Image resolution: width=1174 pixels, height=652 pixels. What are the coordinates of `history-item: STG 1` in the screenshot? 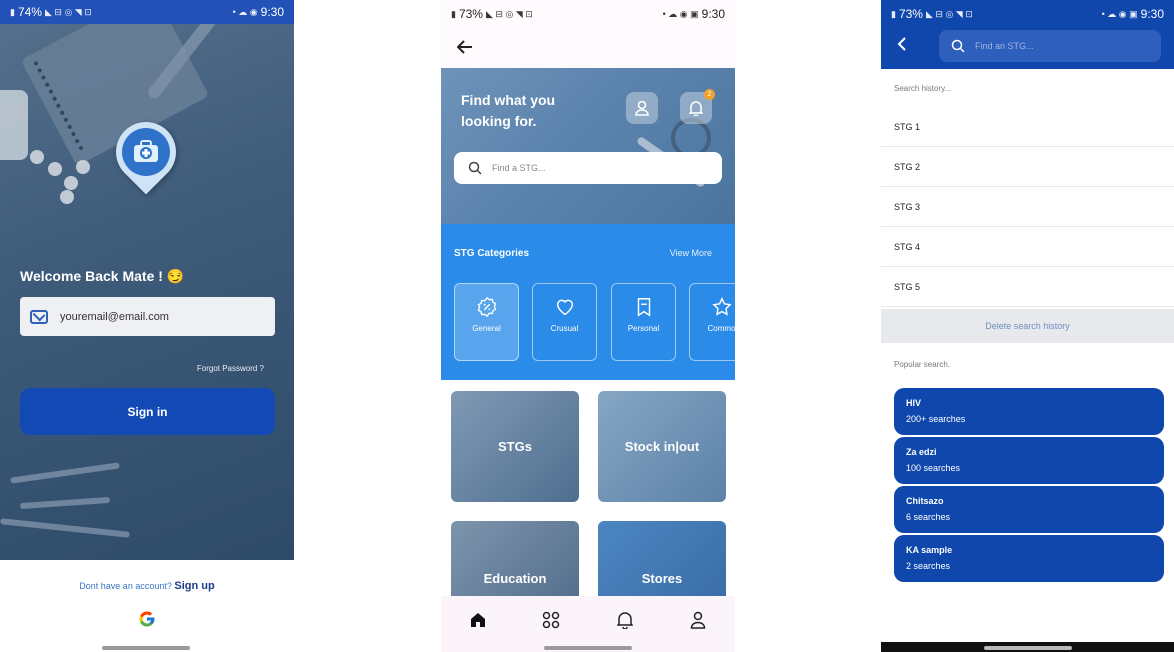 It's located at (1027, 127).